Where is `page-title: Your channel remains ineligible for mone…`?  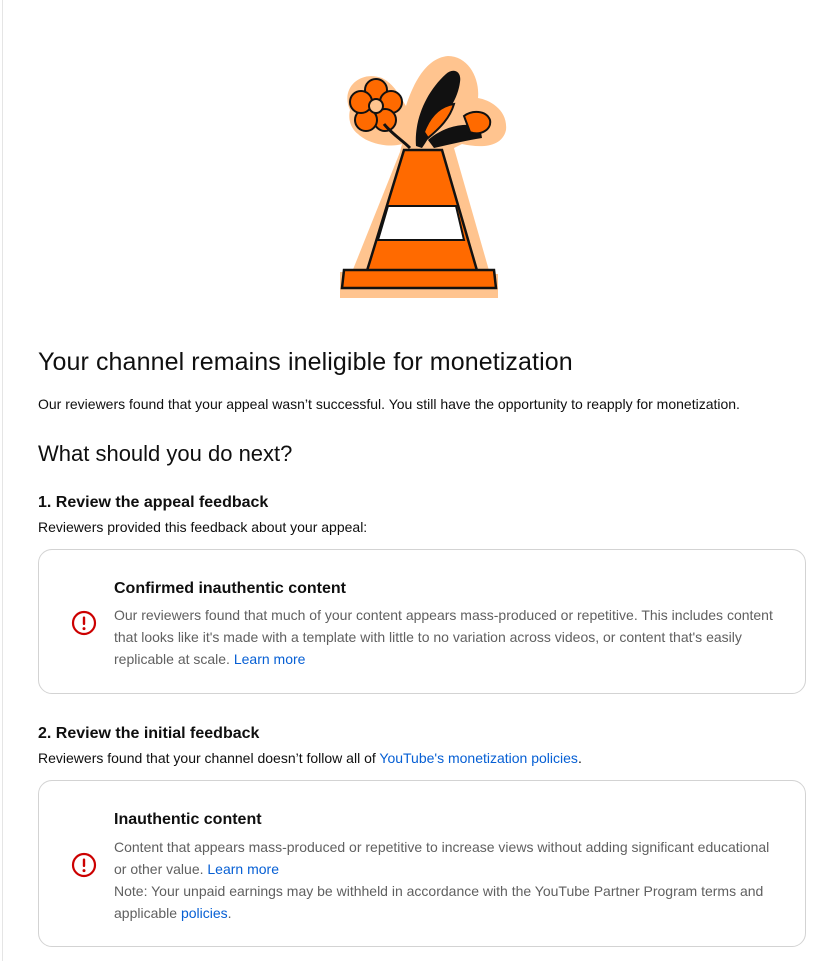
page-title: Your channel remains ineligible for mone… is located at coordinates (305, 362).